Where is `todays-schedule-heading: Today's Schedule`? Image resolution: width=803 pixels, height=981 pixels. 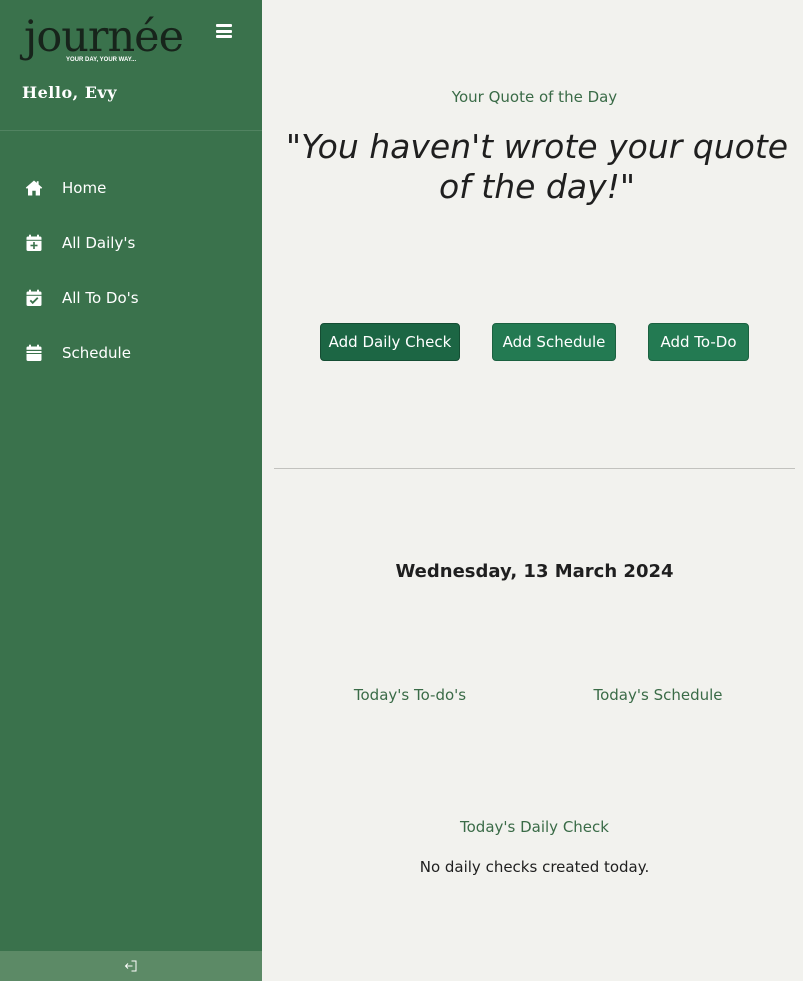
todays-schedule-heading: Today's Schedule is located at coordinates (658, 695).